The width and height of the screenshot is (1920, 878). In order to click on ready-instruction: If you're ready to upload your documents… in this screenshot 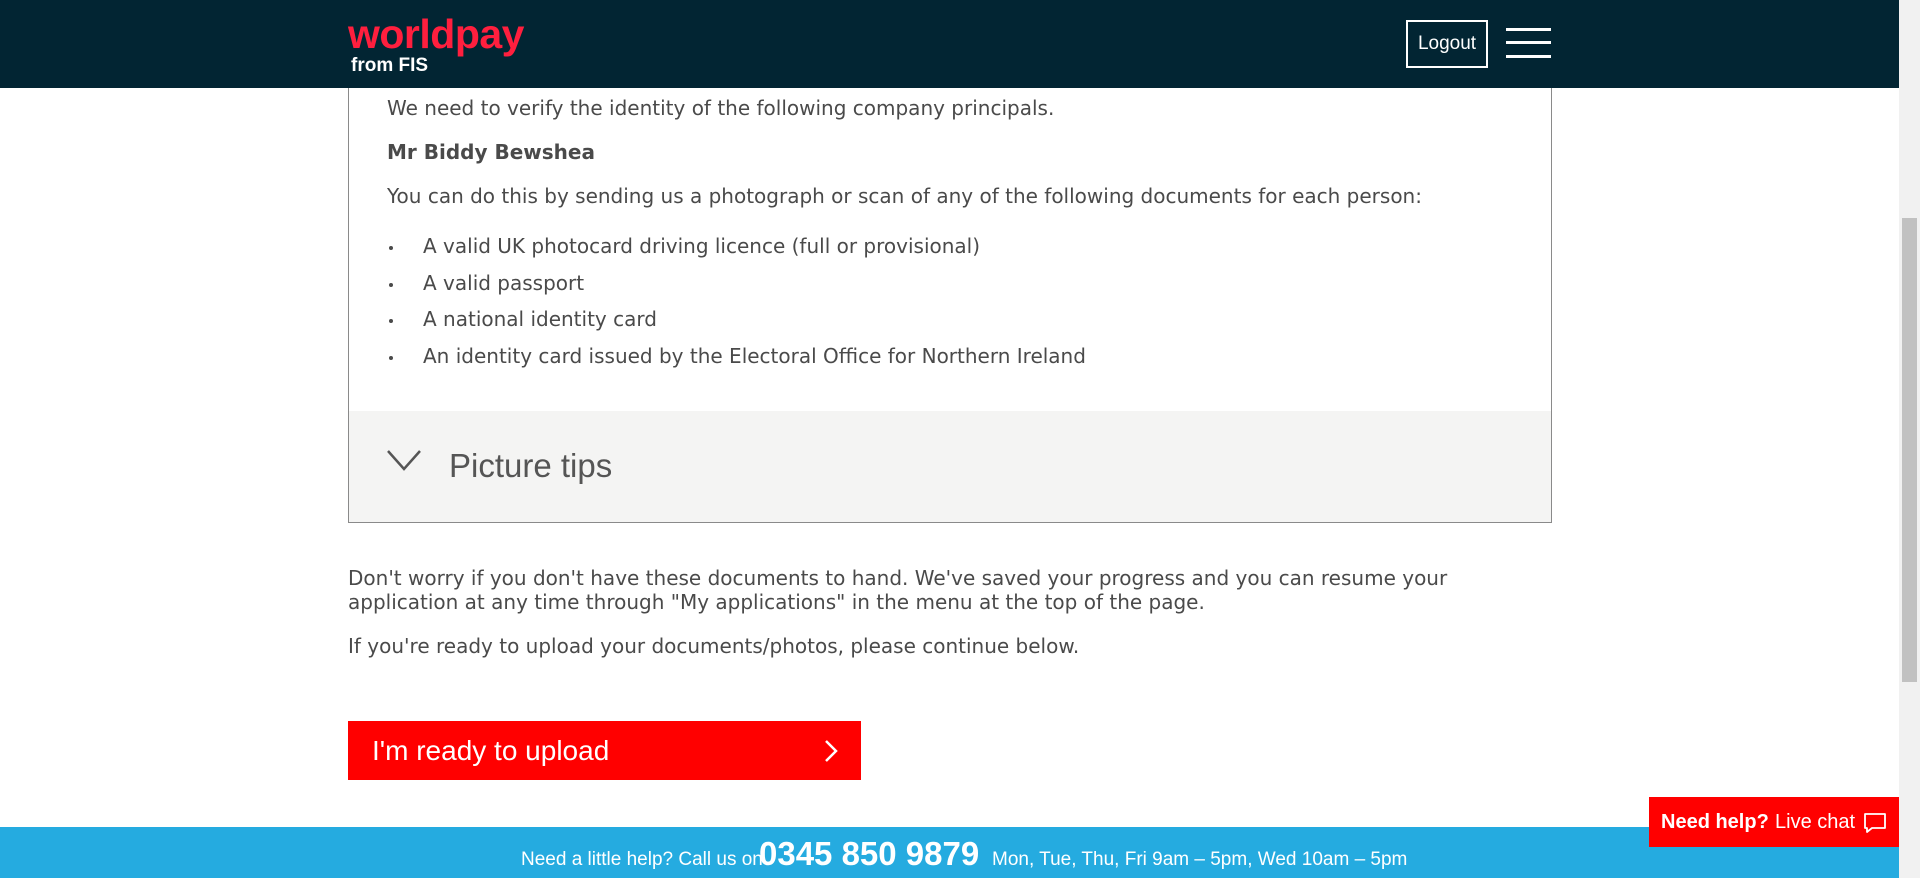, I will do `click(714, 646)`.